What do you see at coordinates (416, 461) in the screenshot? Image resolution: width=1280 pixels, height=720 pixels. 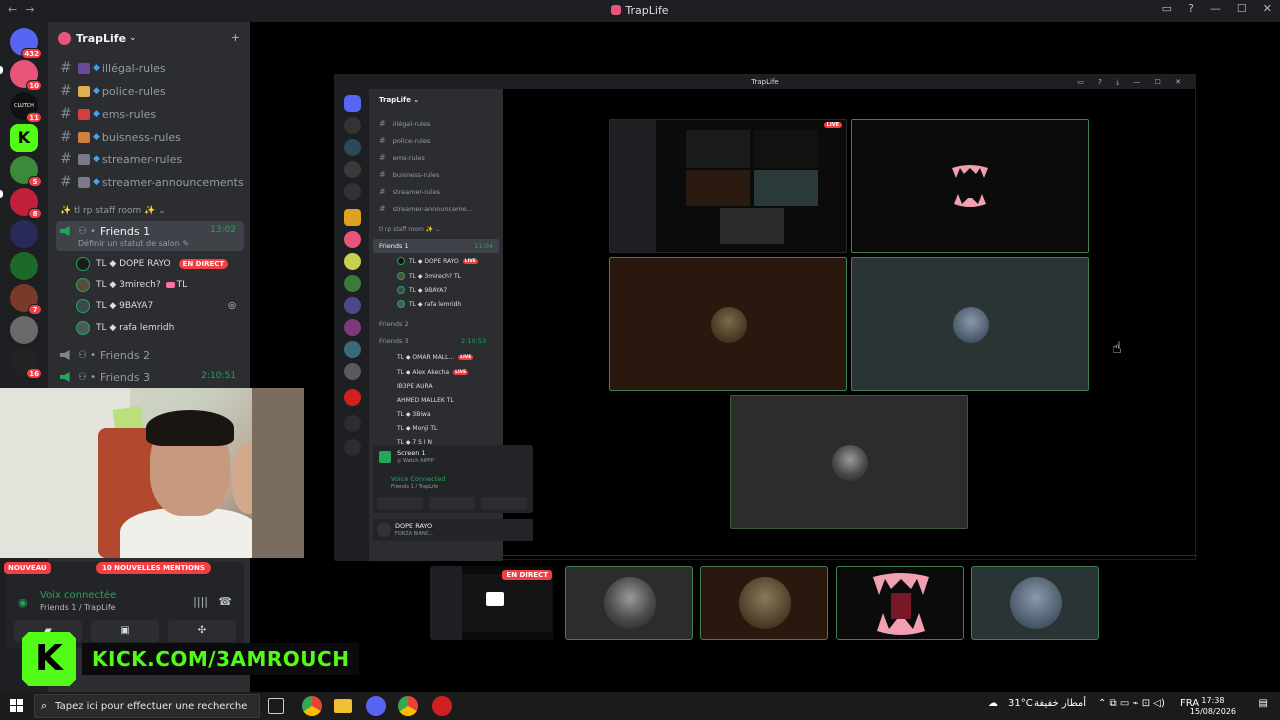 I see `nested-screen-sub: ◎ Watch AIPPP` at bounding box center [416, 461].